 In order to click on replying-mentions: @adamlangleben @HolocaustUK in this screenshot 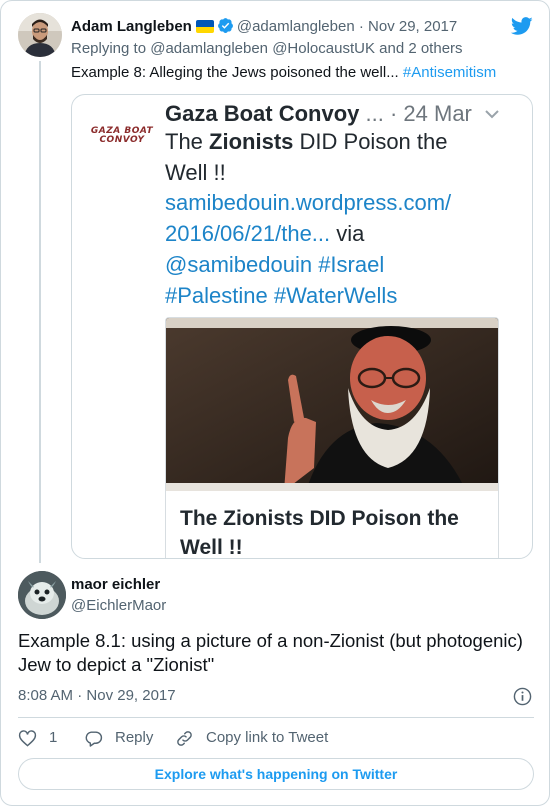, I will do `click(262, 48)`.